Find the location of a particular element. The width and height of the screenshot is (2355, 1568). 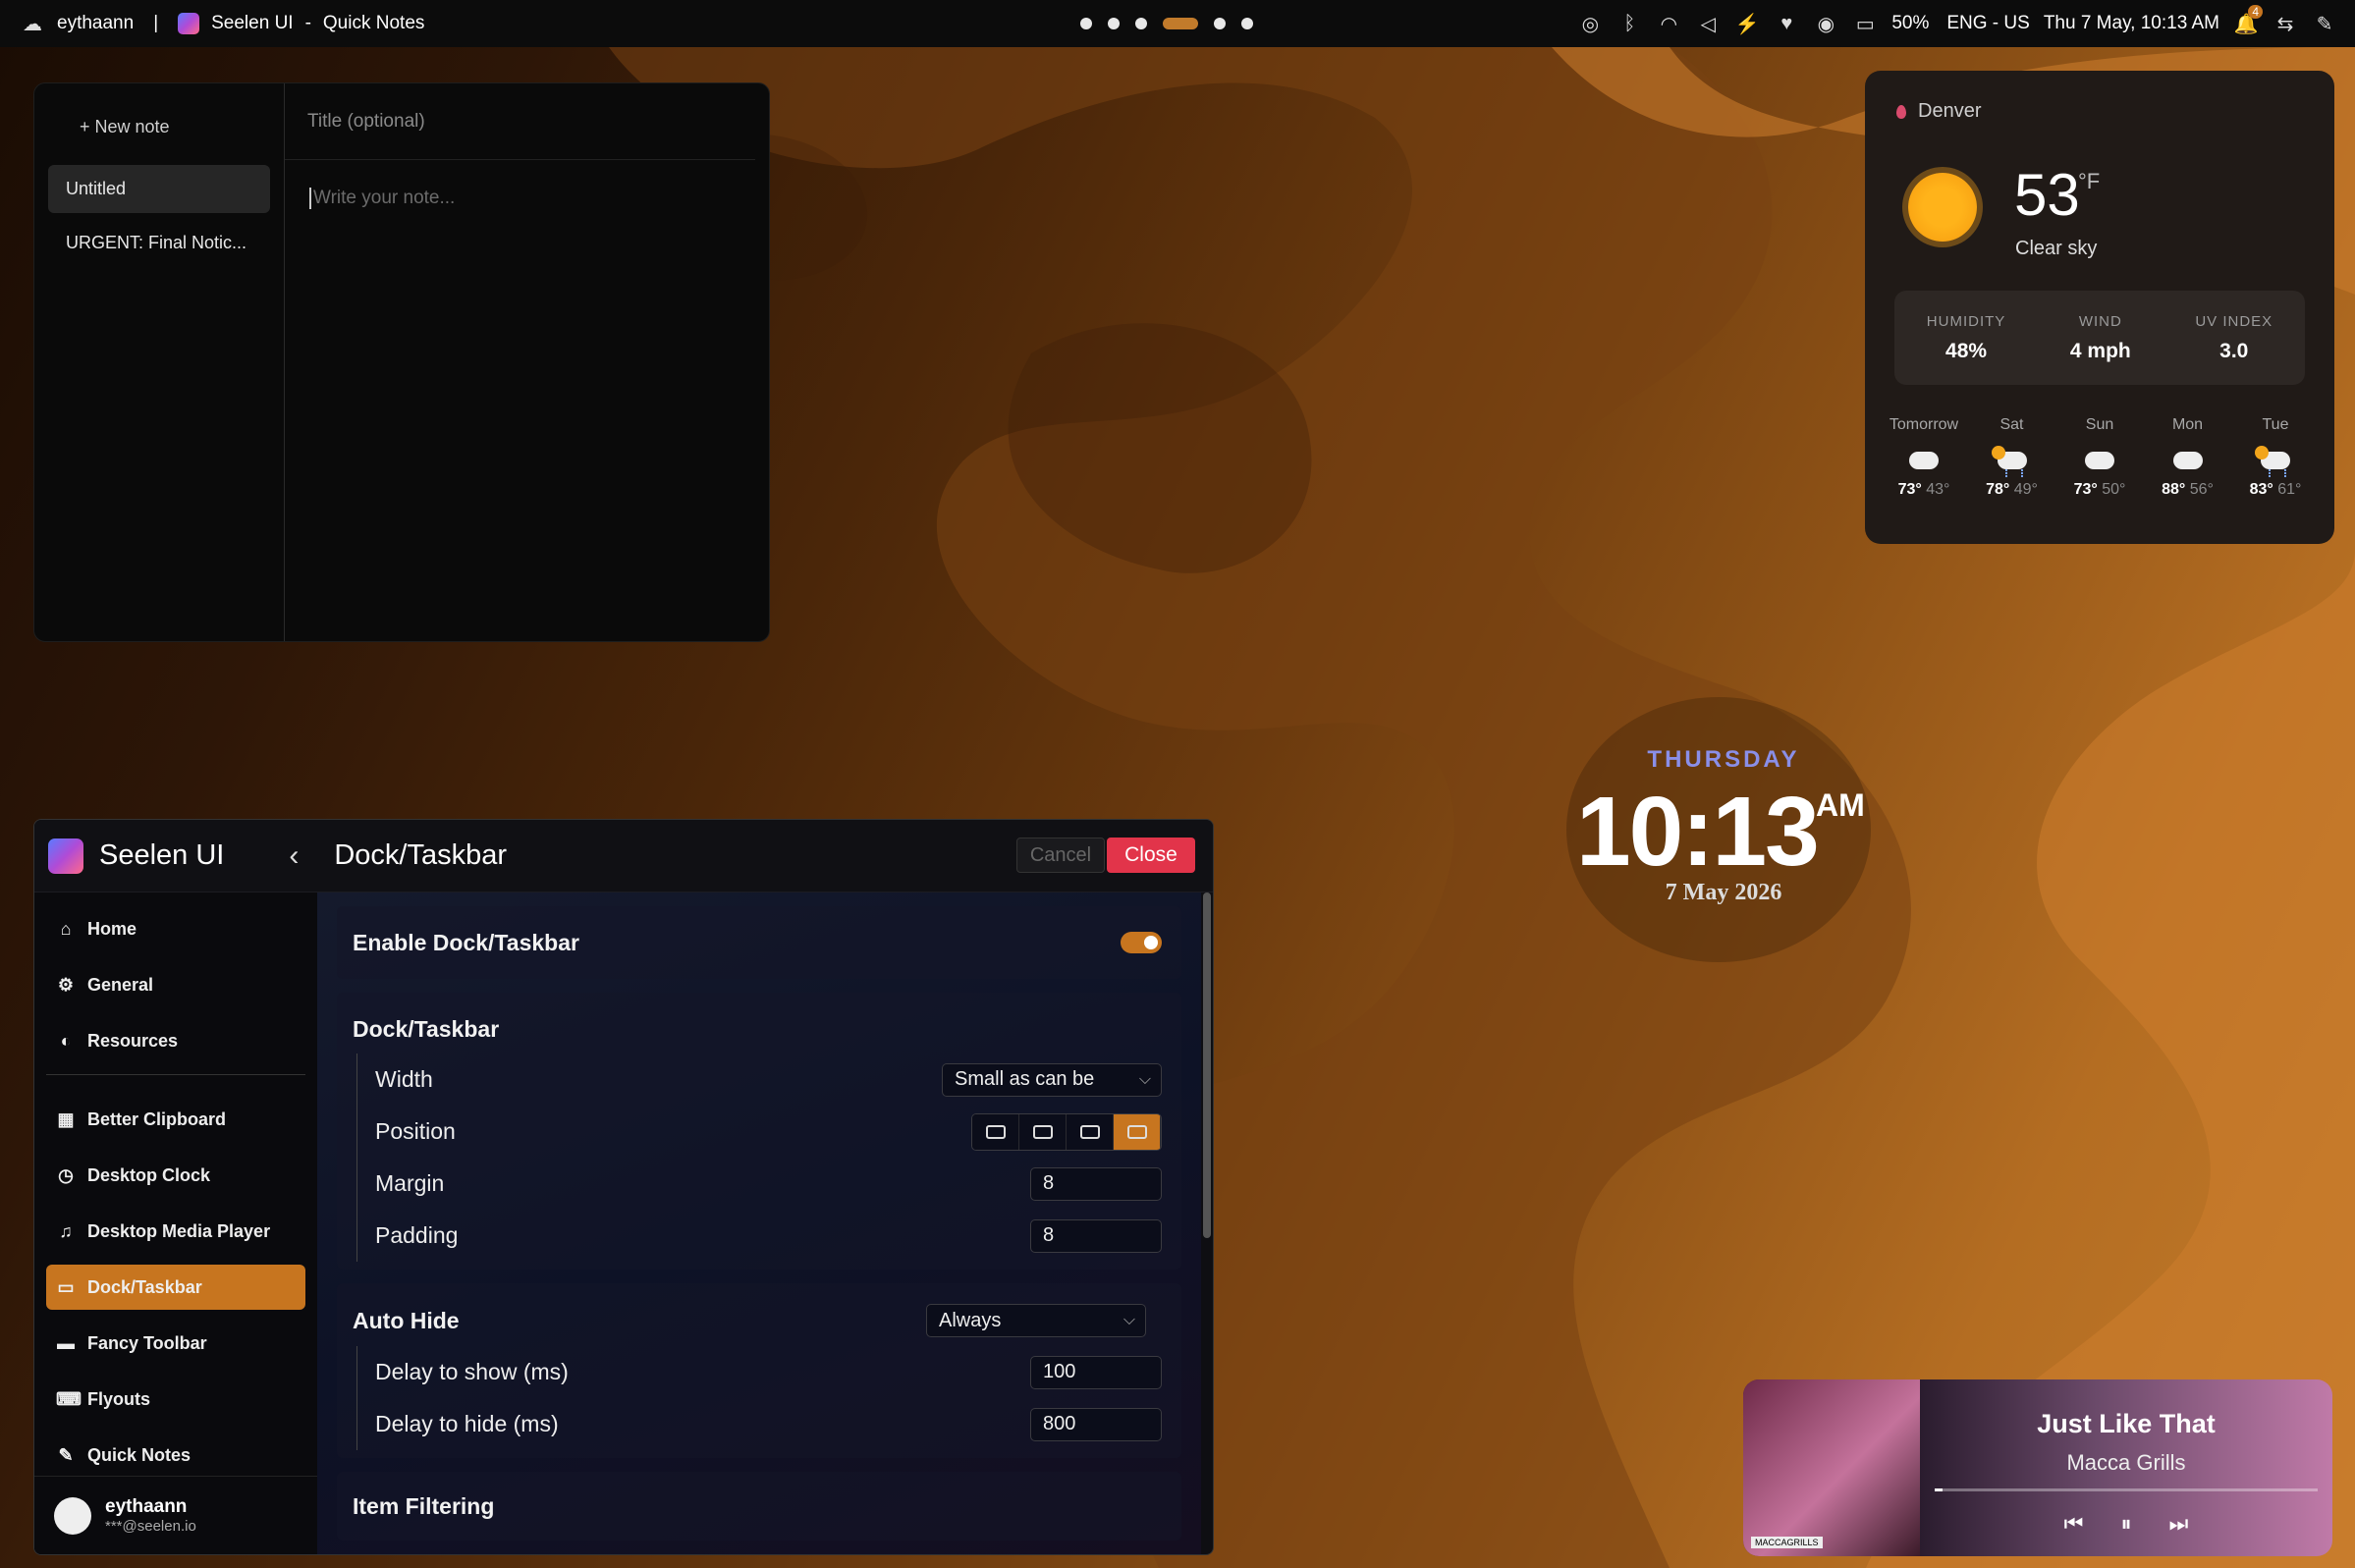

volume-icon: ◁ is located at coordinates (1708, 23).